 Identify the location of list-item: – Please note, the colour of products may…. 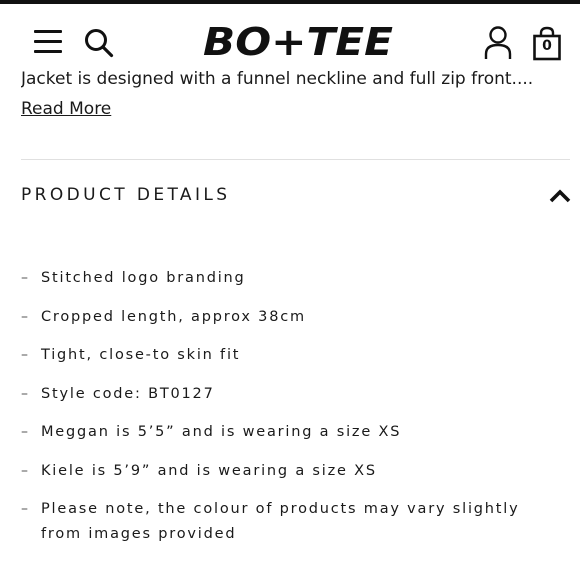
(291, 522).